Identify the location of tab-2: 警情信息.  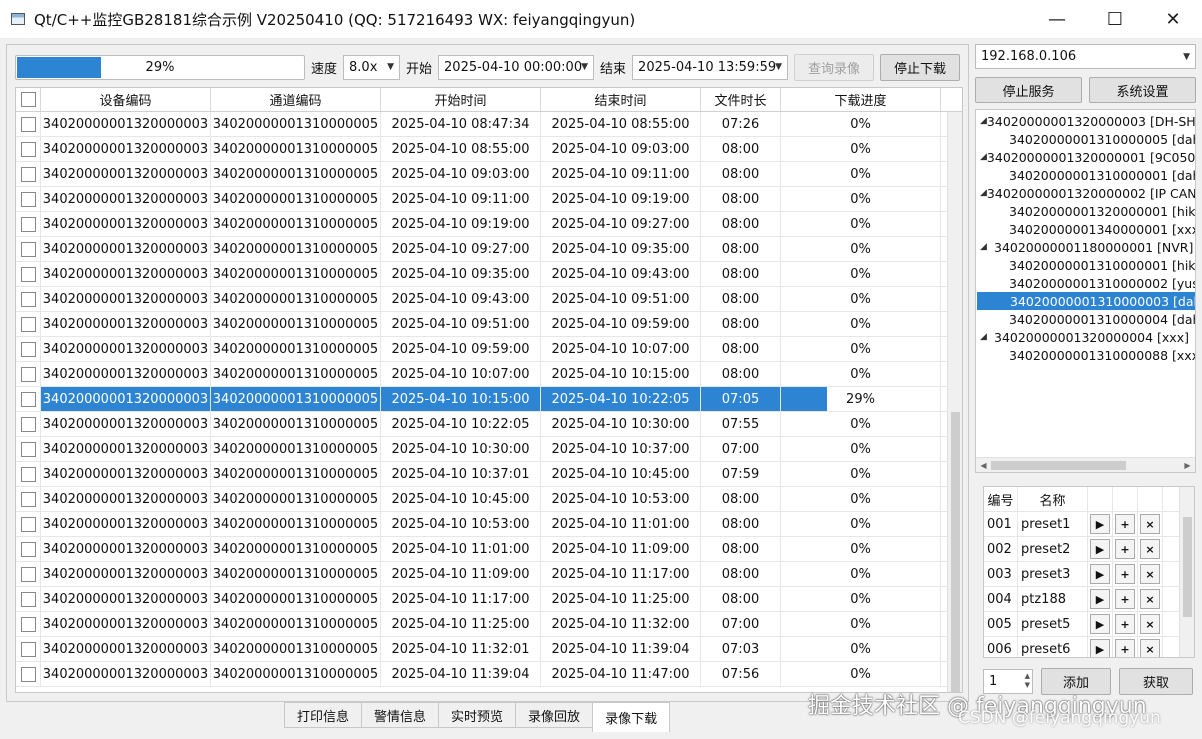
(400, 715).